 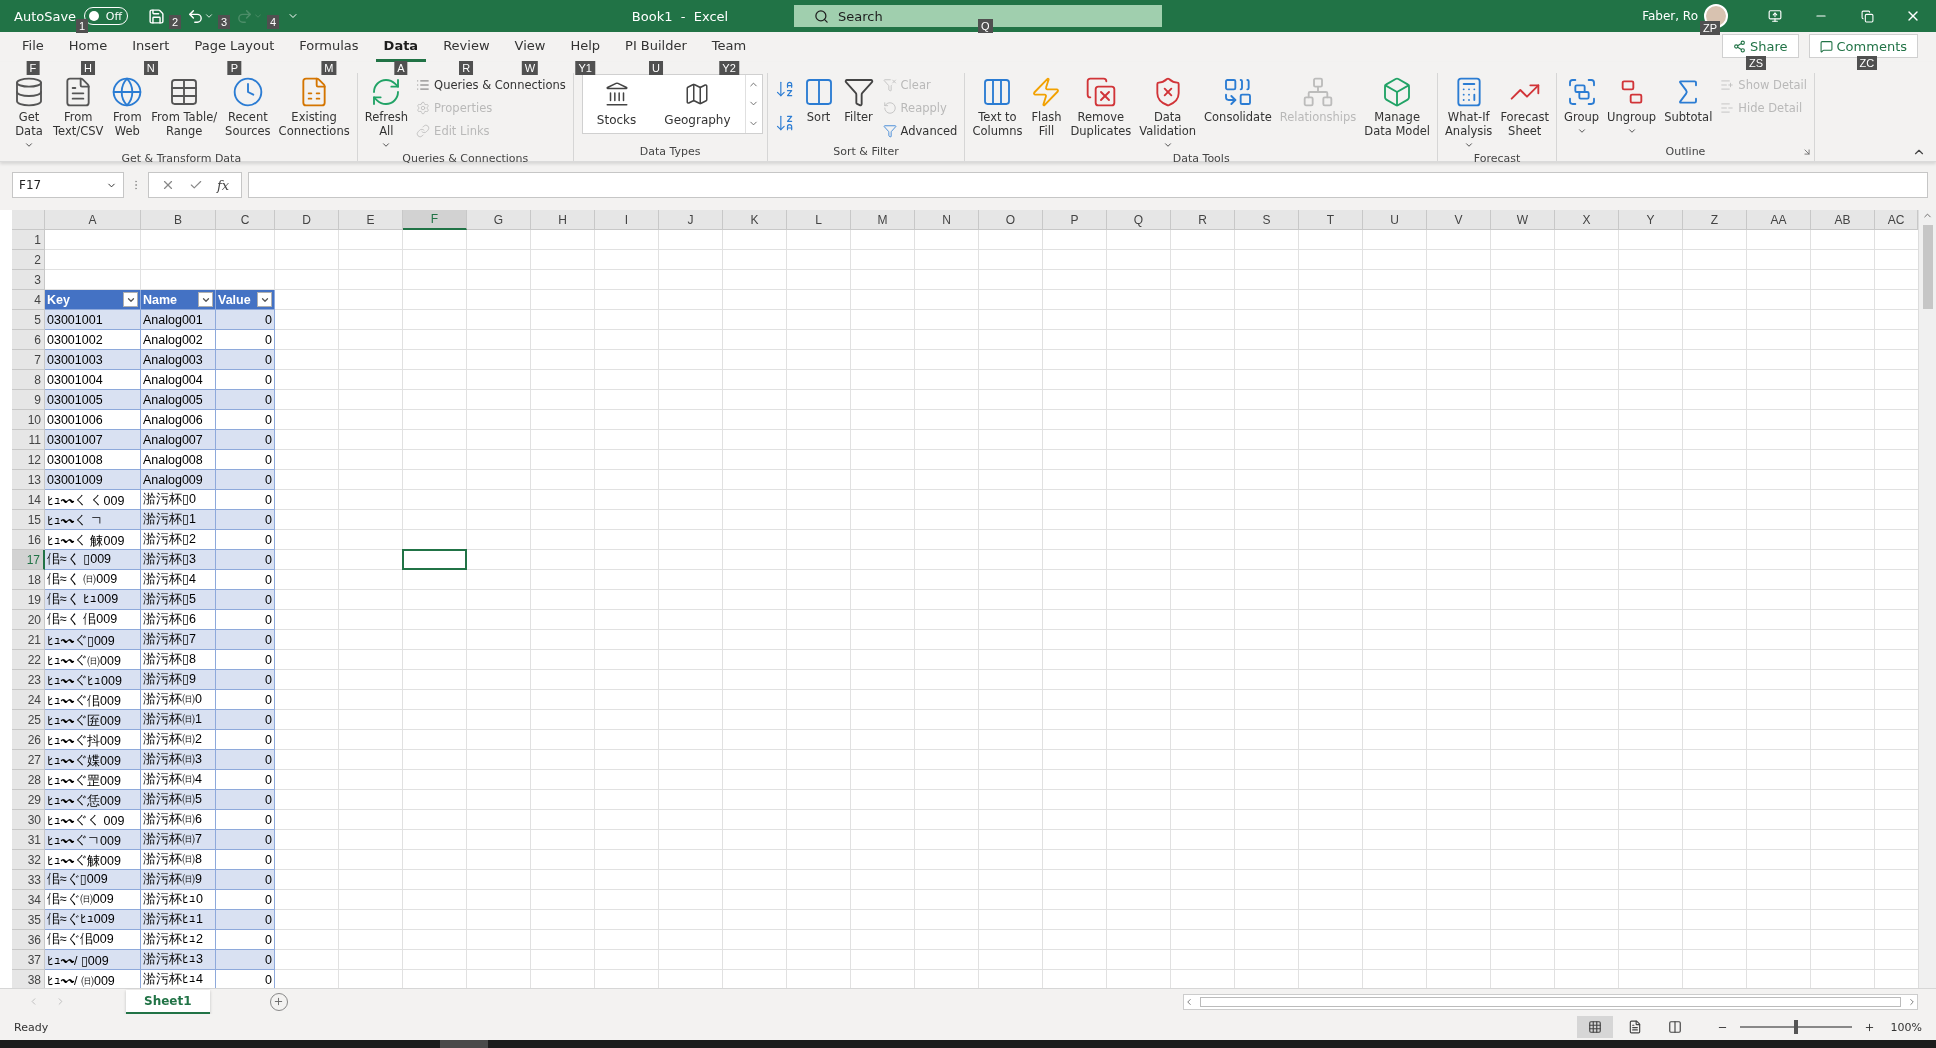 What do you see at coordinates (168, 1001) in the screenshot?
I see `sheet-tab: Sheet1` at bounding box center [168, 1001].